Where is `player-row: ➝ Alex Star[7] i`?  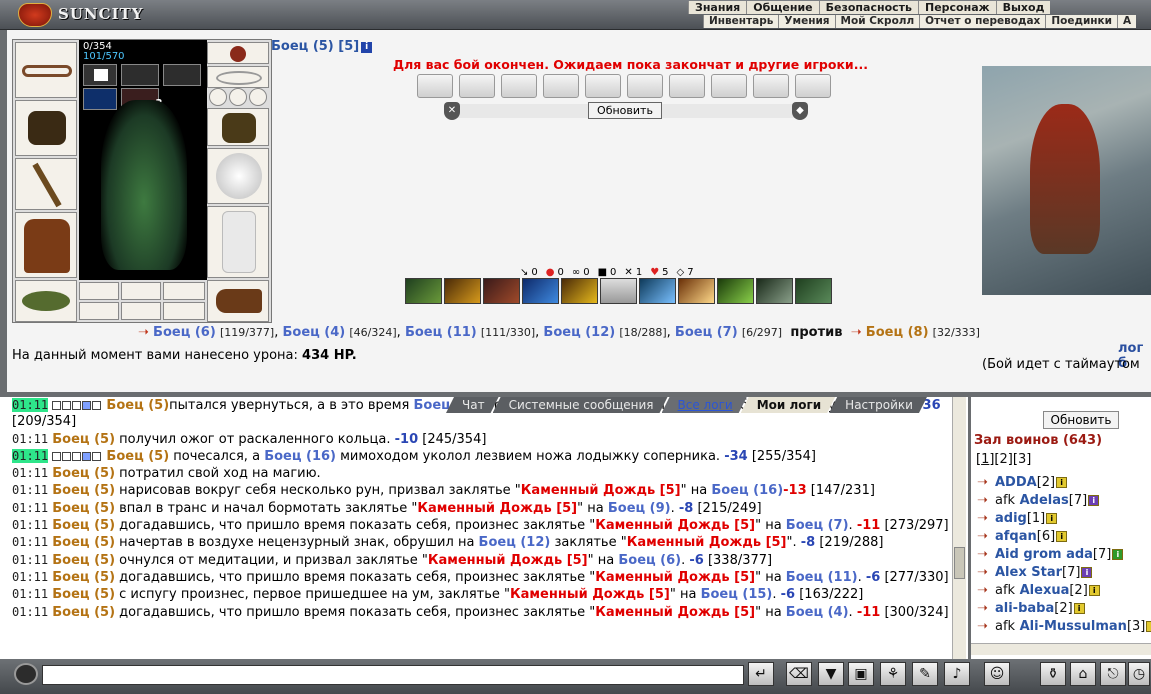
player-row: ➝ Alex Star[7] i is located at coordinates (1035, 572).